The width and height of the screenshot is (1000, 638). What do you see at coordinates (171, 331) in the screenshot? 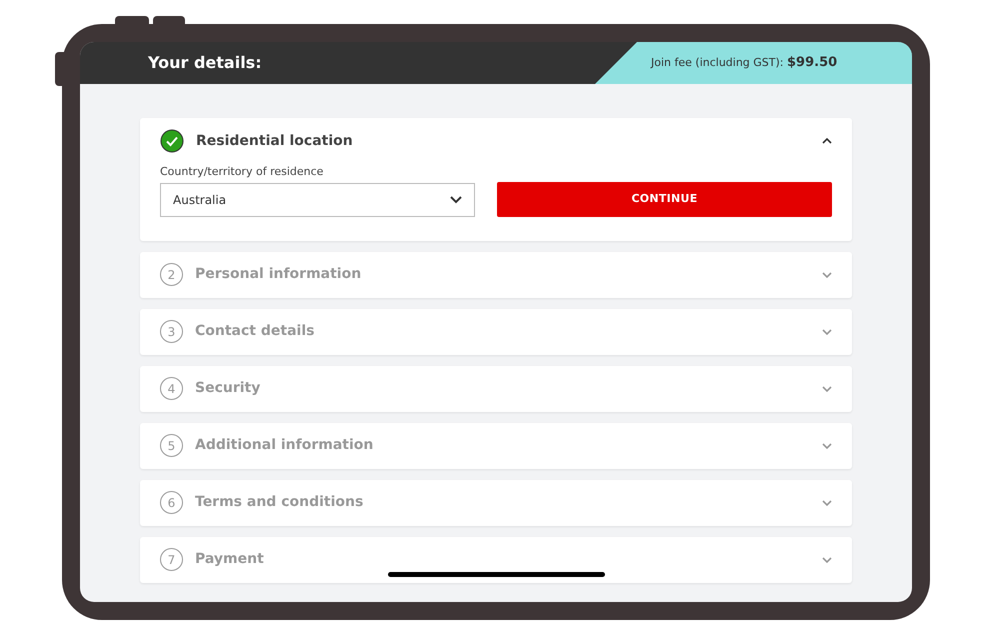
I see `step-number: 3` at bounding box center [171, 331].